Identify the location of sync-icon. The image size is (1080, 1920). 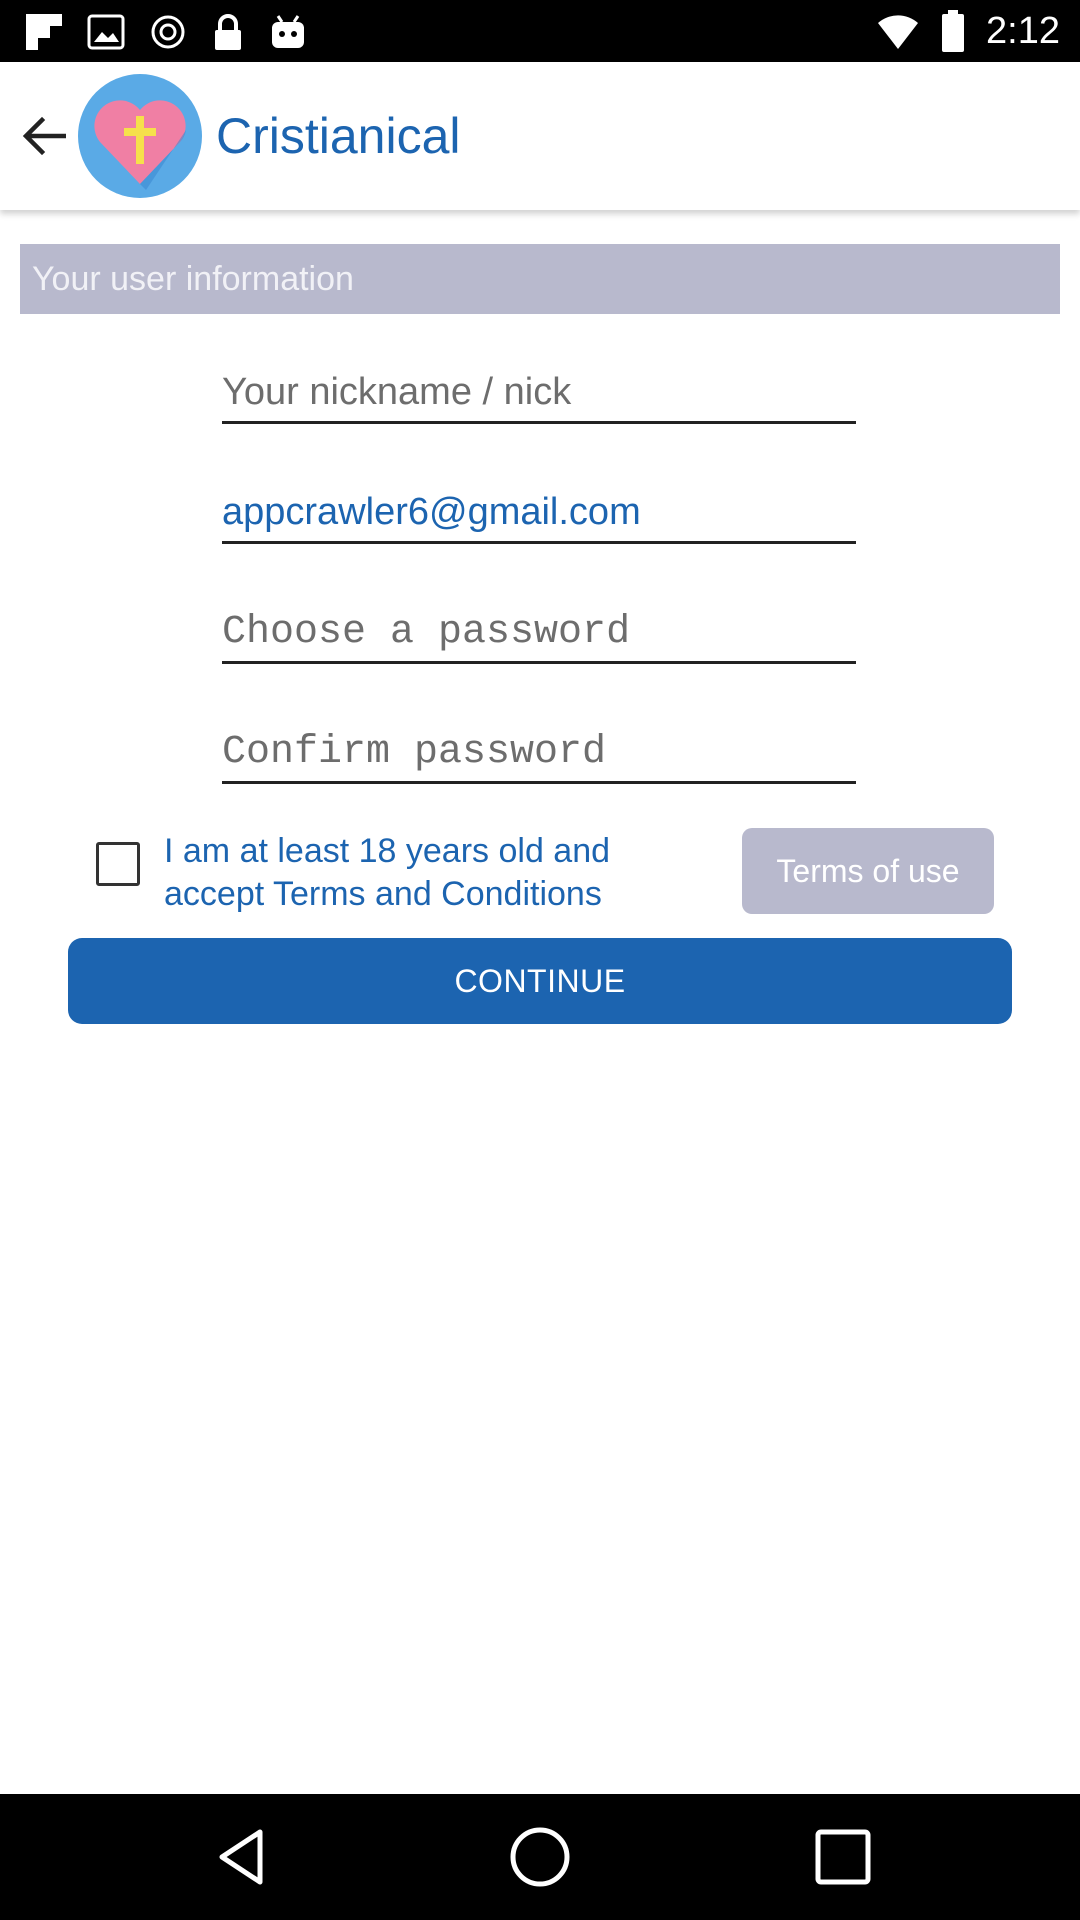
(168, 32).